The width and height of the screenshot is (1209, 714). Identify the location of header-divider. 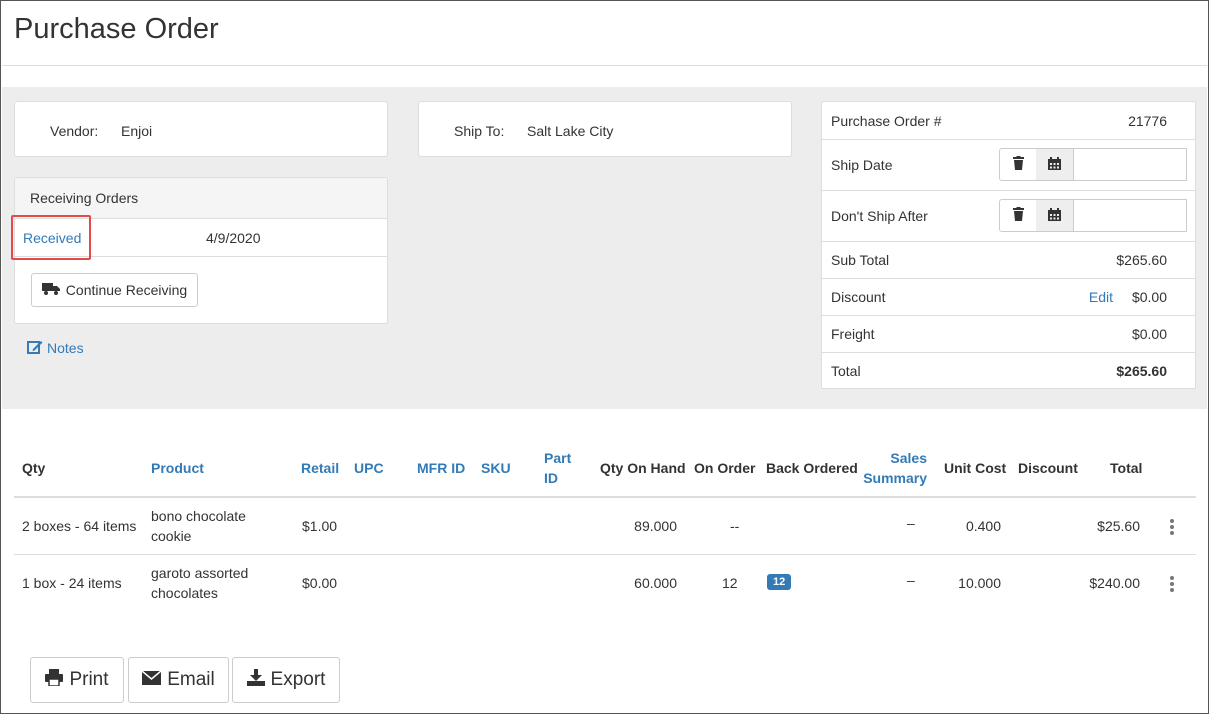
(605, 497).